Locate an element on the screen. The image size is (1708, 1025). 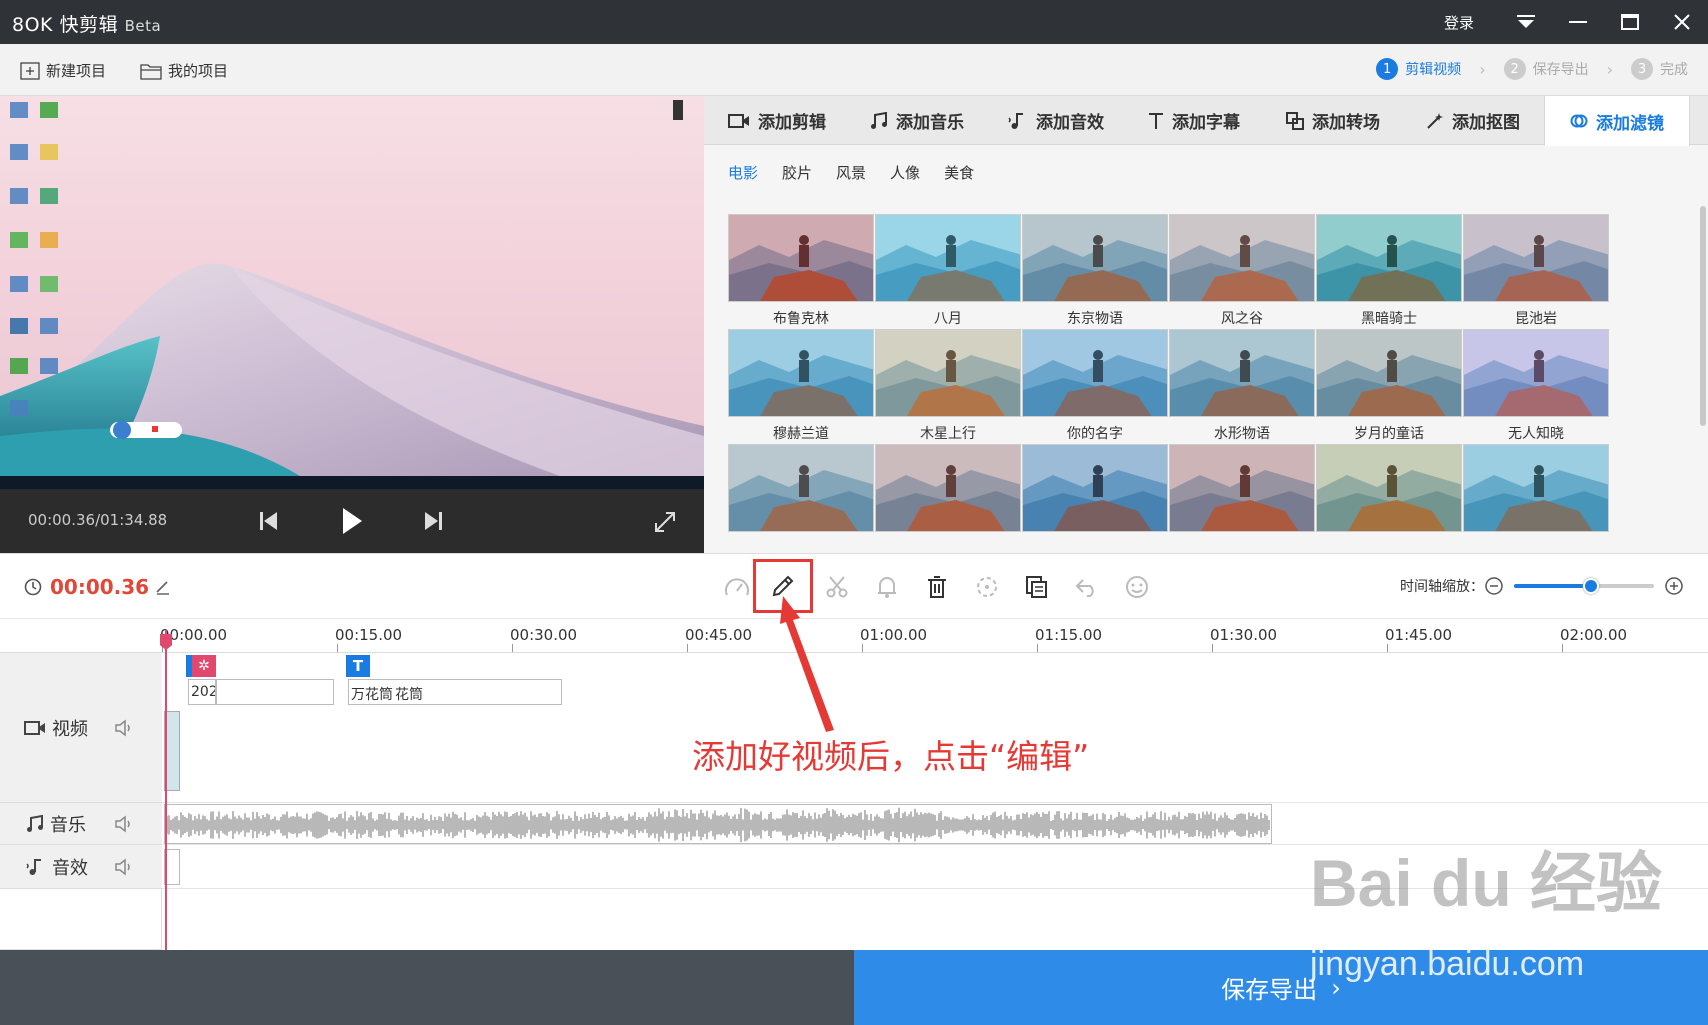
plus-box-icon is located at coordinates (30, 70).